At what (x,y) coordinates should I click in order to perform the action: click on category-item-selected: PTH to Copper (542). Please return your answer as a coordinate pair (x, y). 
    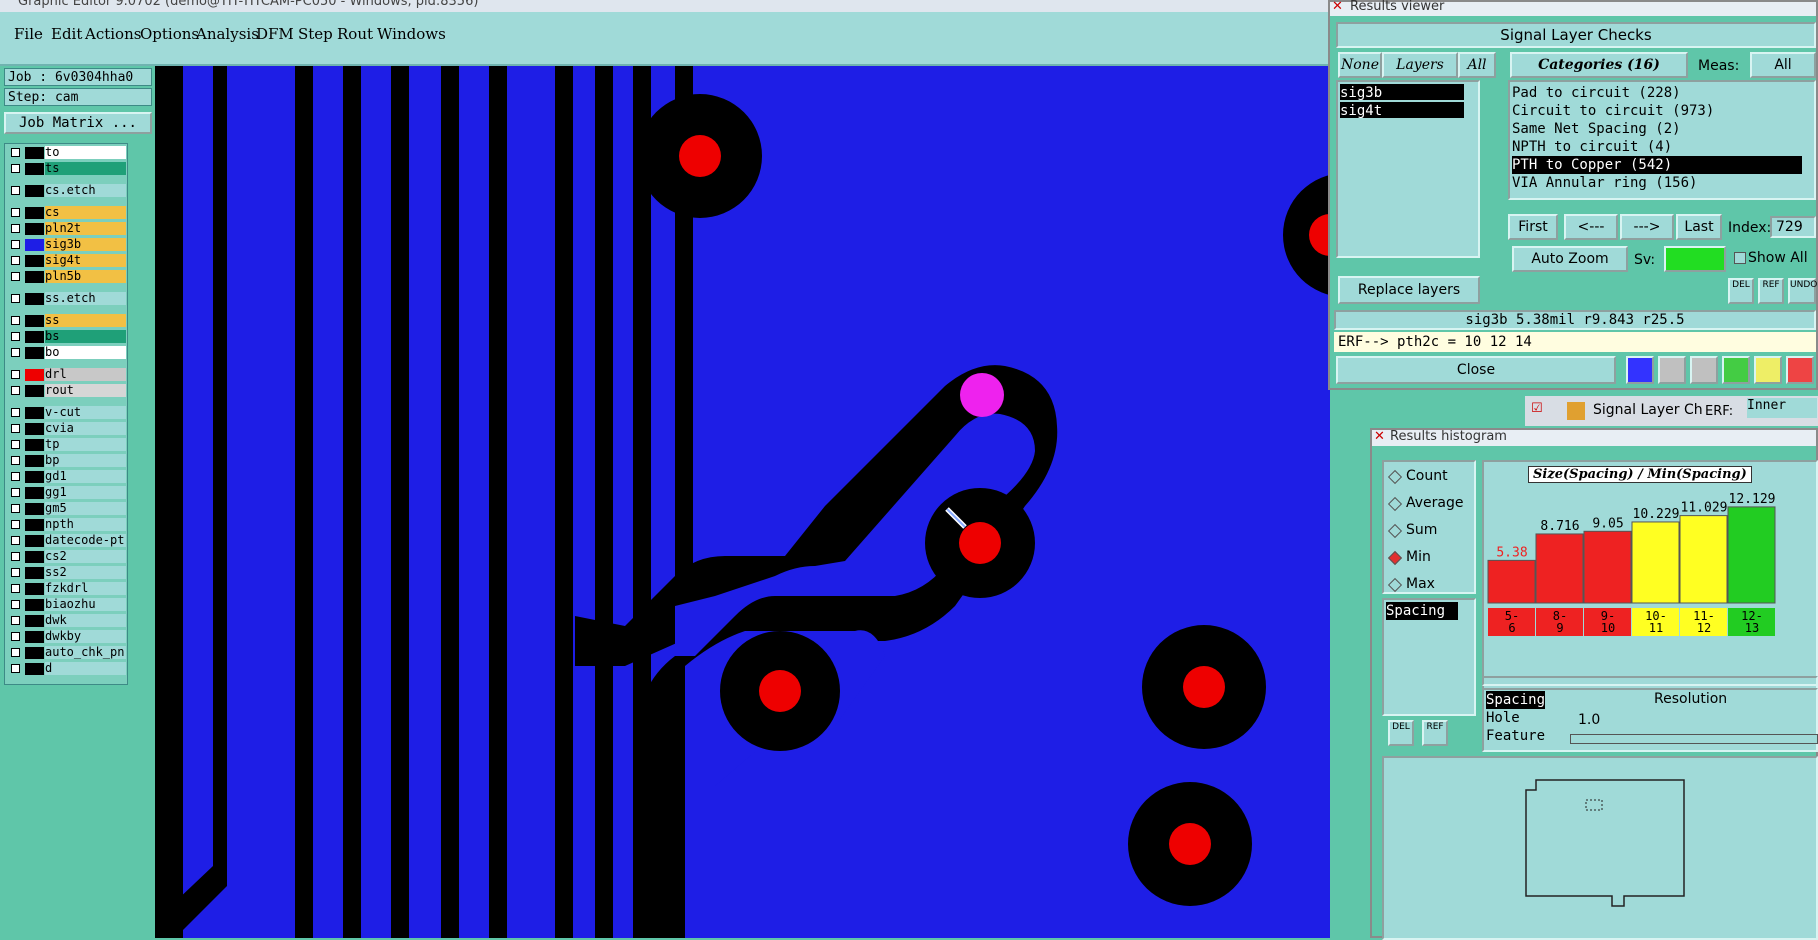
    Looking at the image, I should click on (1657, 165).